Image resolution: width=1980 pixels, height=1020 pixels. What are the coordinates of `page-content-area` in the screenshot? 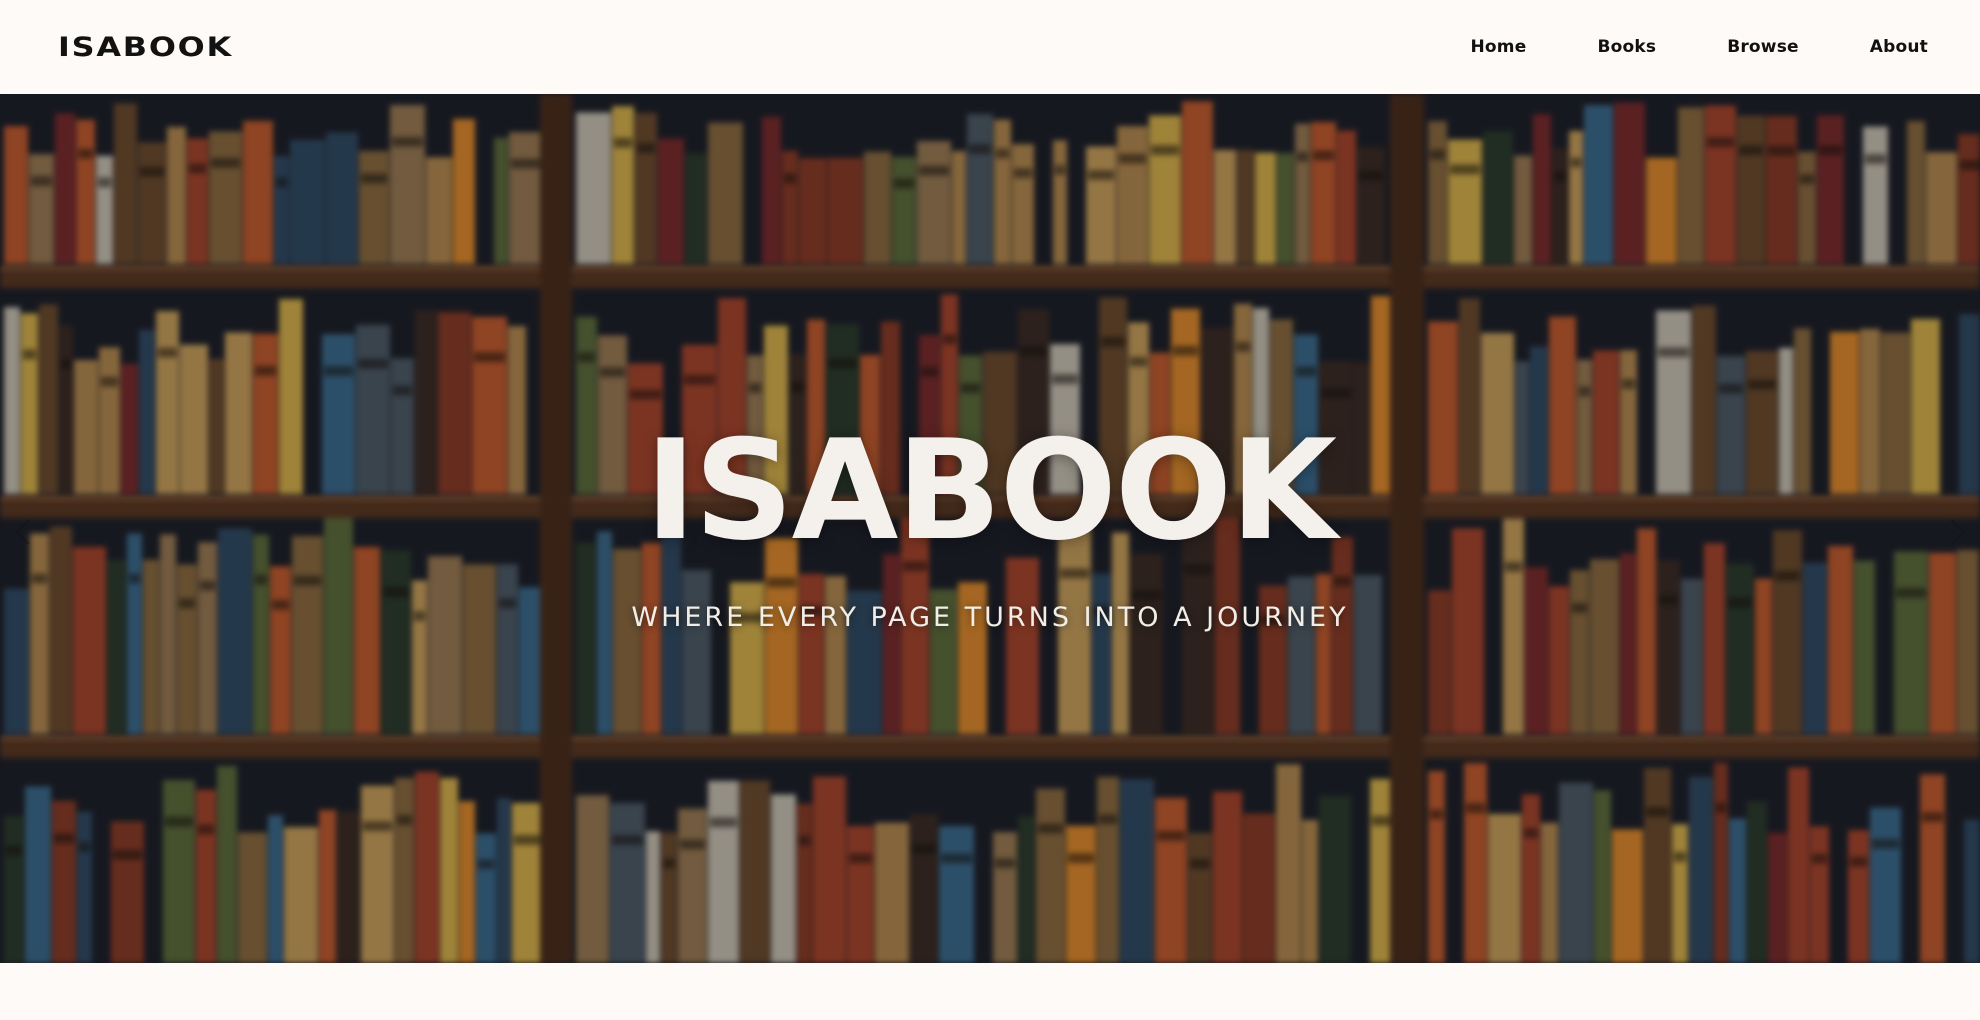 It's located at (990, 991).